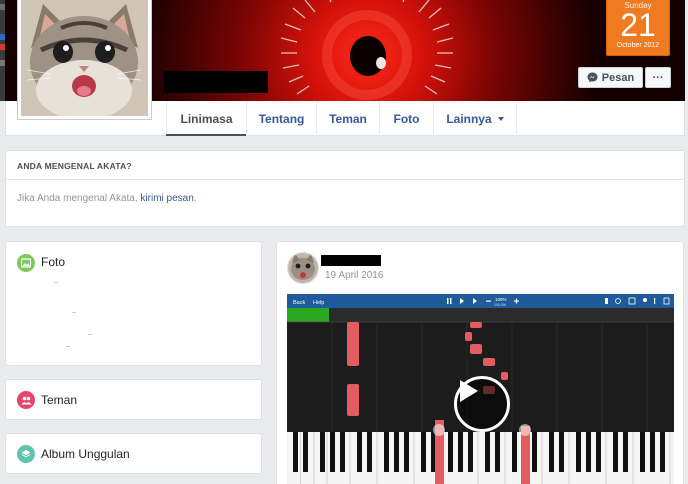 The height and width of the screenshot is (484, 688). I want to click on know-card-text-after: ., so click(195, 198).